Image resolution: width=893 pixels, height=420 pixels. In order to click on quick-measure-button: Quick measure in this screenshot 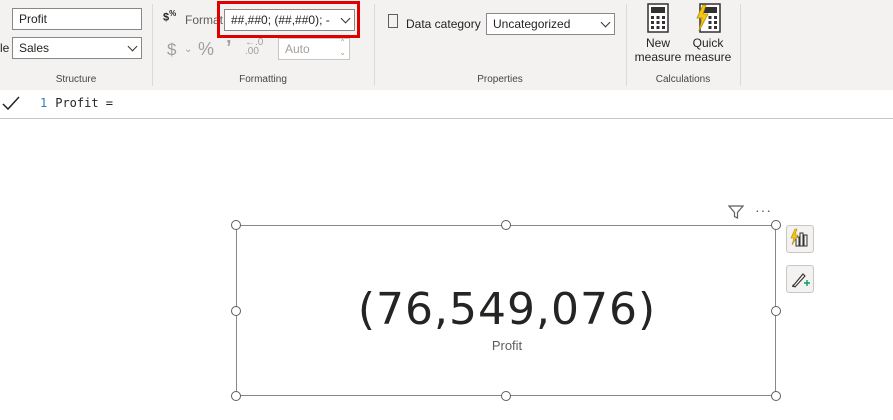, I will do `click(708, 33)`.